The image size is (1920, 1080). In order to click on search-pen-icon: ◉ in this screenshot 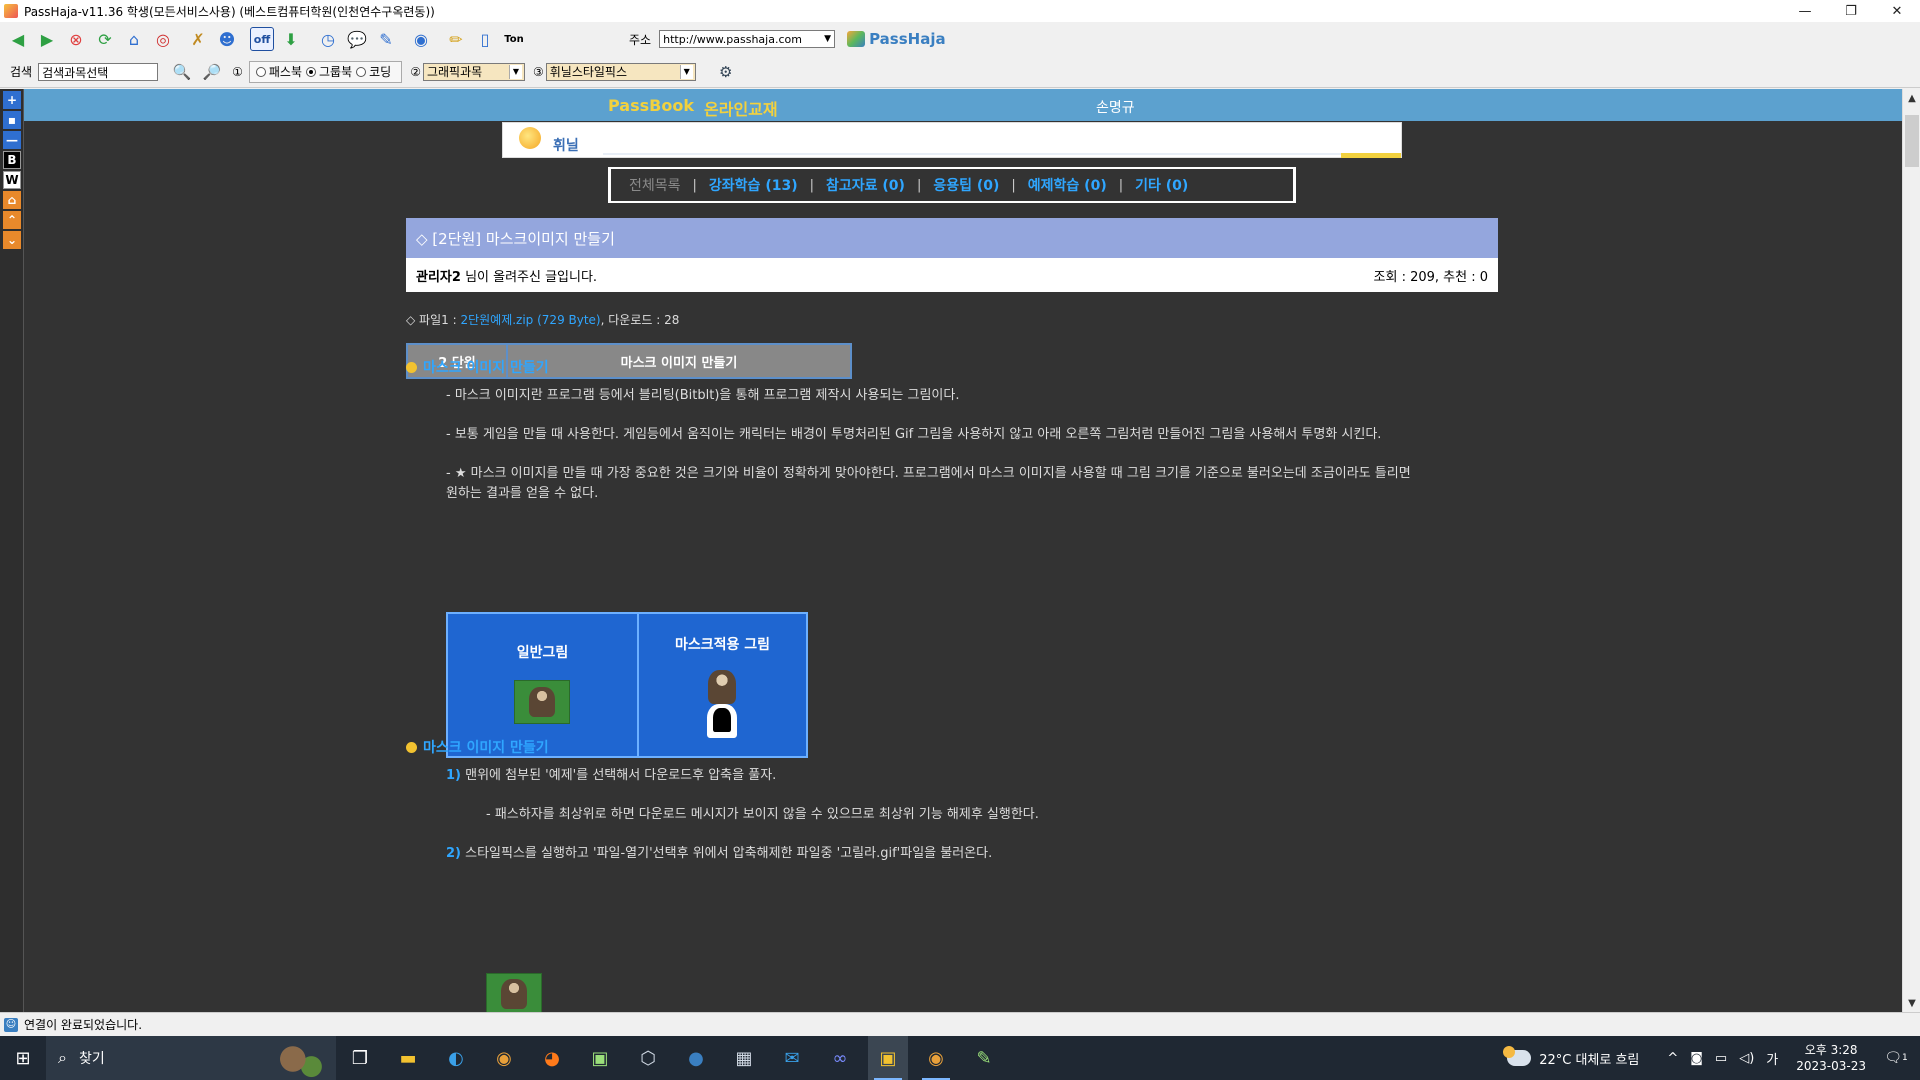, I will do `click(421, 39)`.